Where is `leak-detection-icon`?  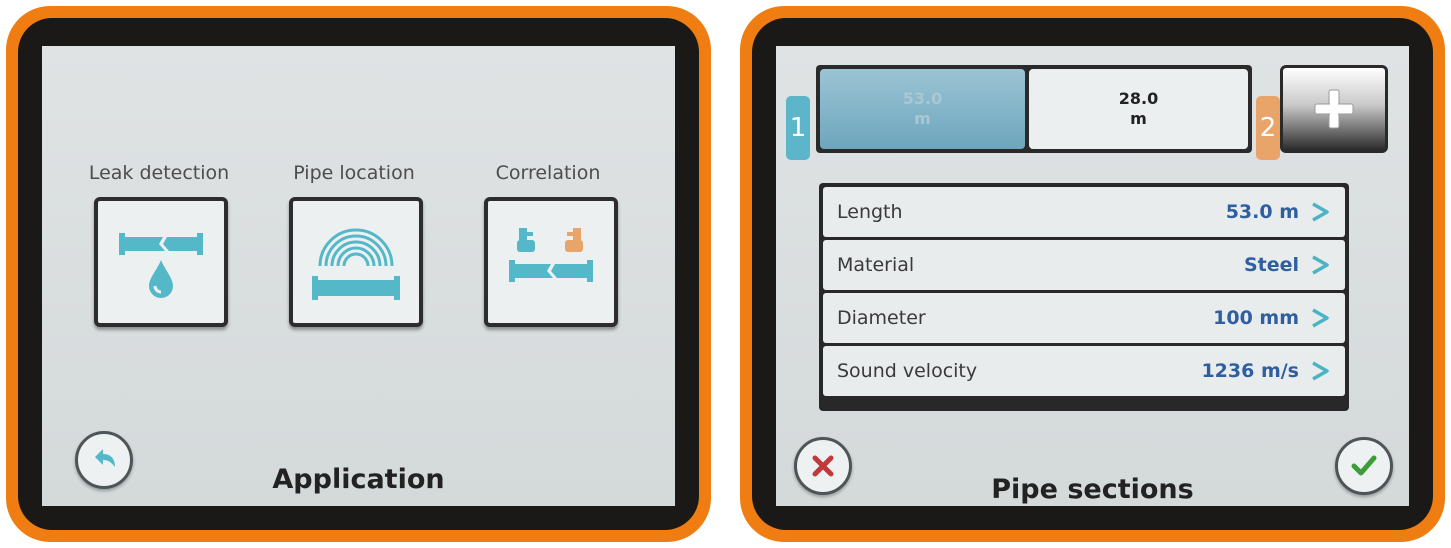 leak-detection-icon is located at coordinates (161, 265).